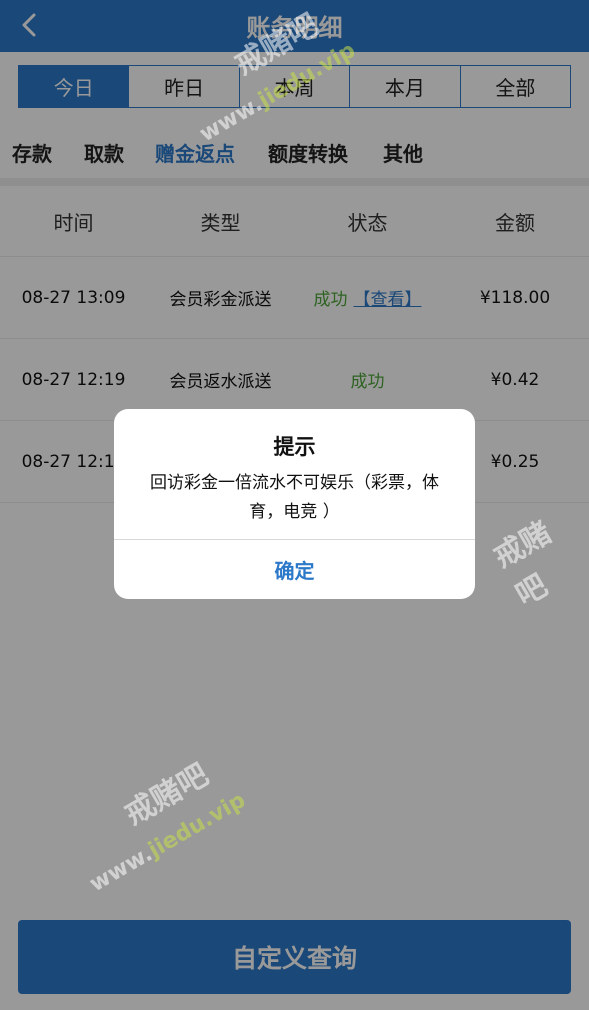 This screenshot has height=1010, width=589. I want to click on confirm-button: 确定, so click(294, 569).